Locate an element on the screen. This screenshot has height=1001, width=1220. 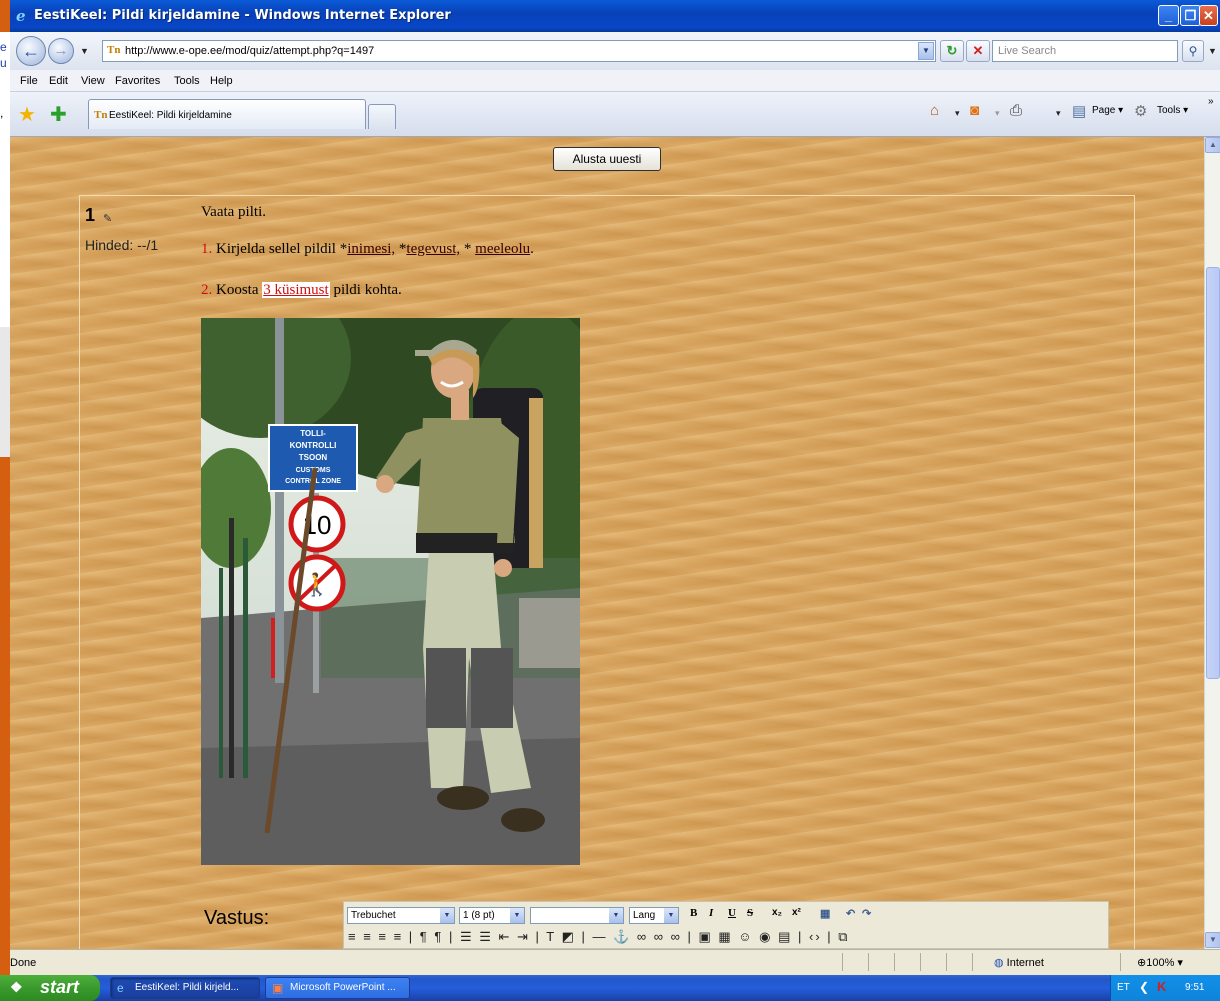
page-menu: Page ▾ is located at coordinates (1107, 110).